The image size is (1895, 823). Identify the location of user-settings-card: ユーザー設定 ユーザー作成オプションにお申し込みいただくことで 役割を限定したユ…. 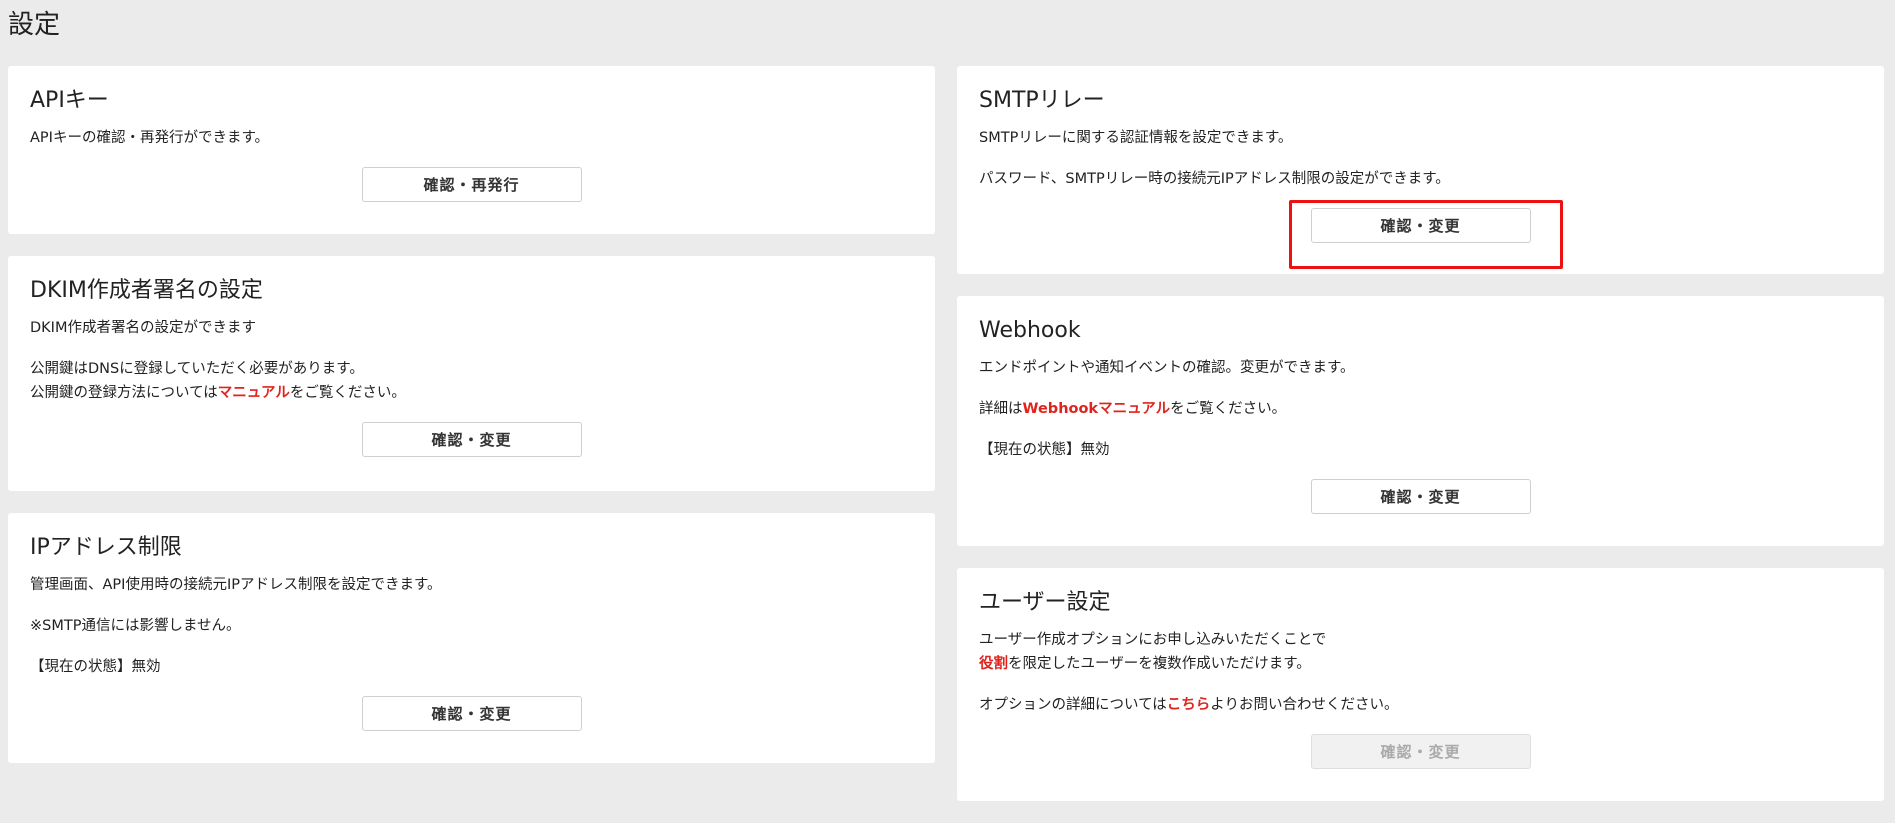
(1420, 684).